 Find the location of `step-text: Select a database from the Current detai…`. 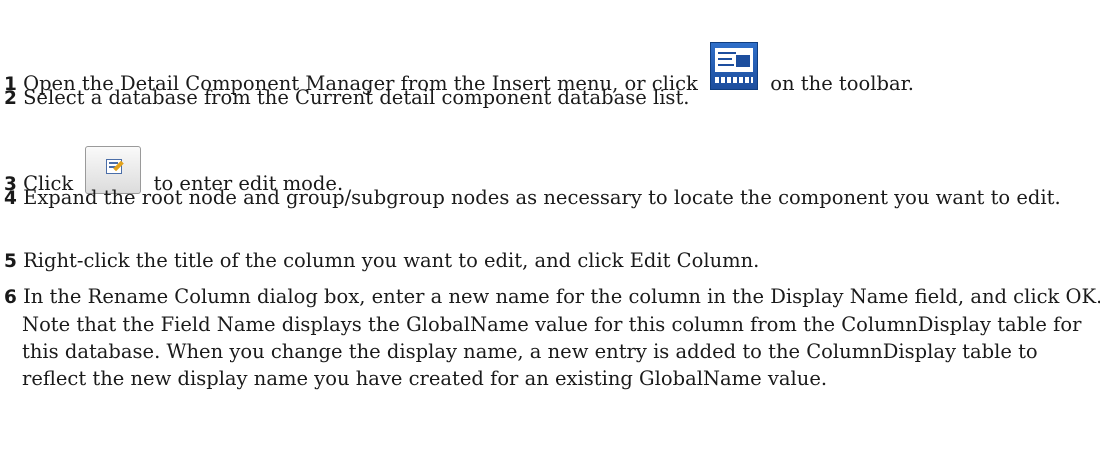

step-text: Select a database from the Current detai… is located at coordinates (356, 97).